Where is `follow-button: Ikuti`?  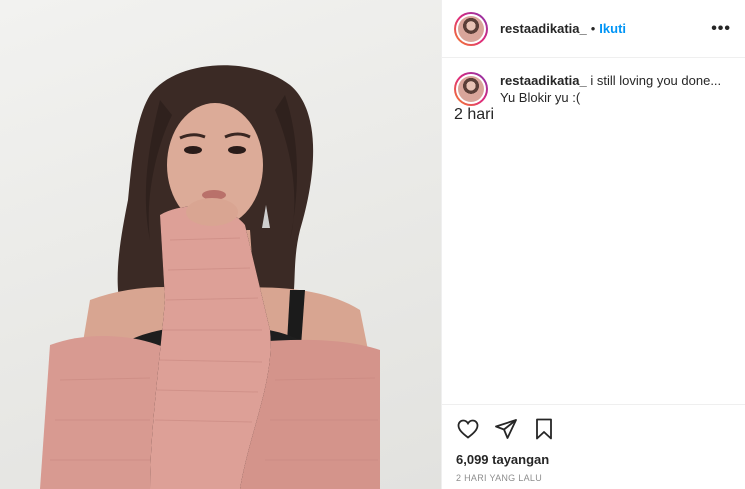 follow-button: Ikuti is located at coordinates (612, 28).